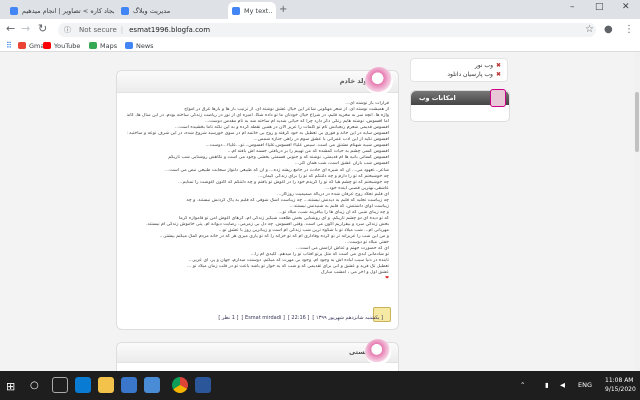  What do you see at coordinates (547, 385) in the screenshot?
I see `network-icon: ▮` at bounding box center [547, 385].